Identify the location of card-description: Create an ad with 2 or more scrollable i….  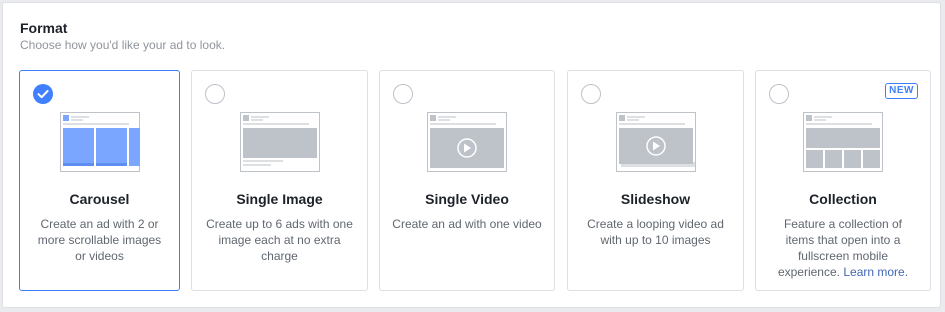
(99, 240).